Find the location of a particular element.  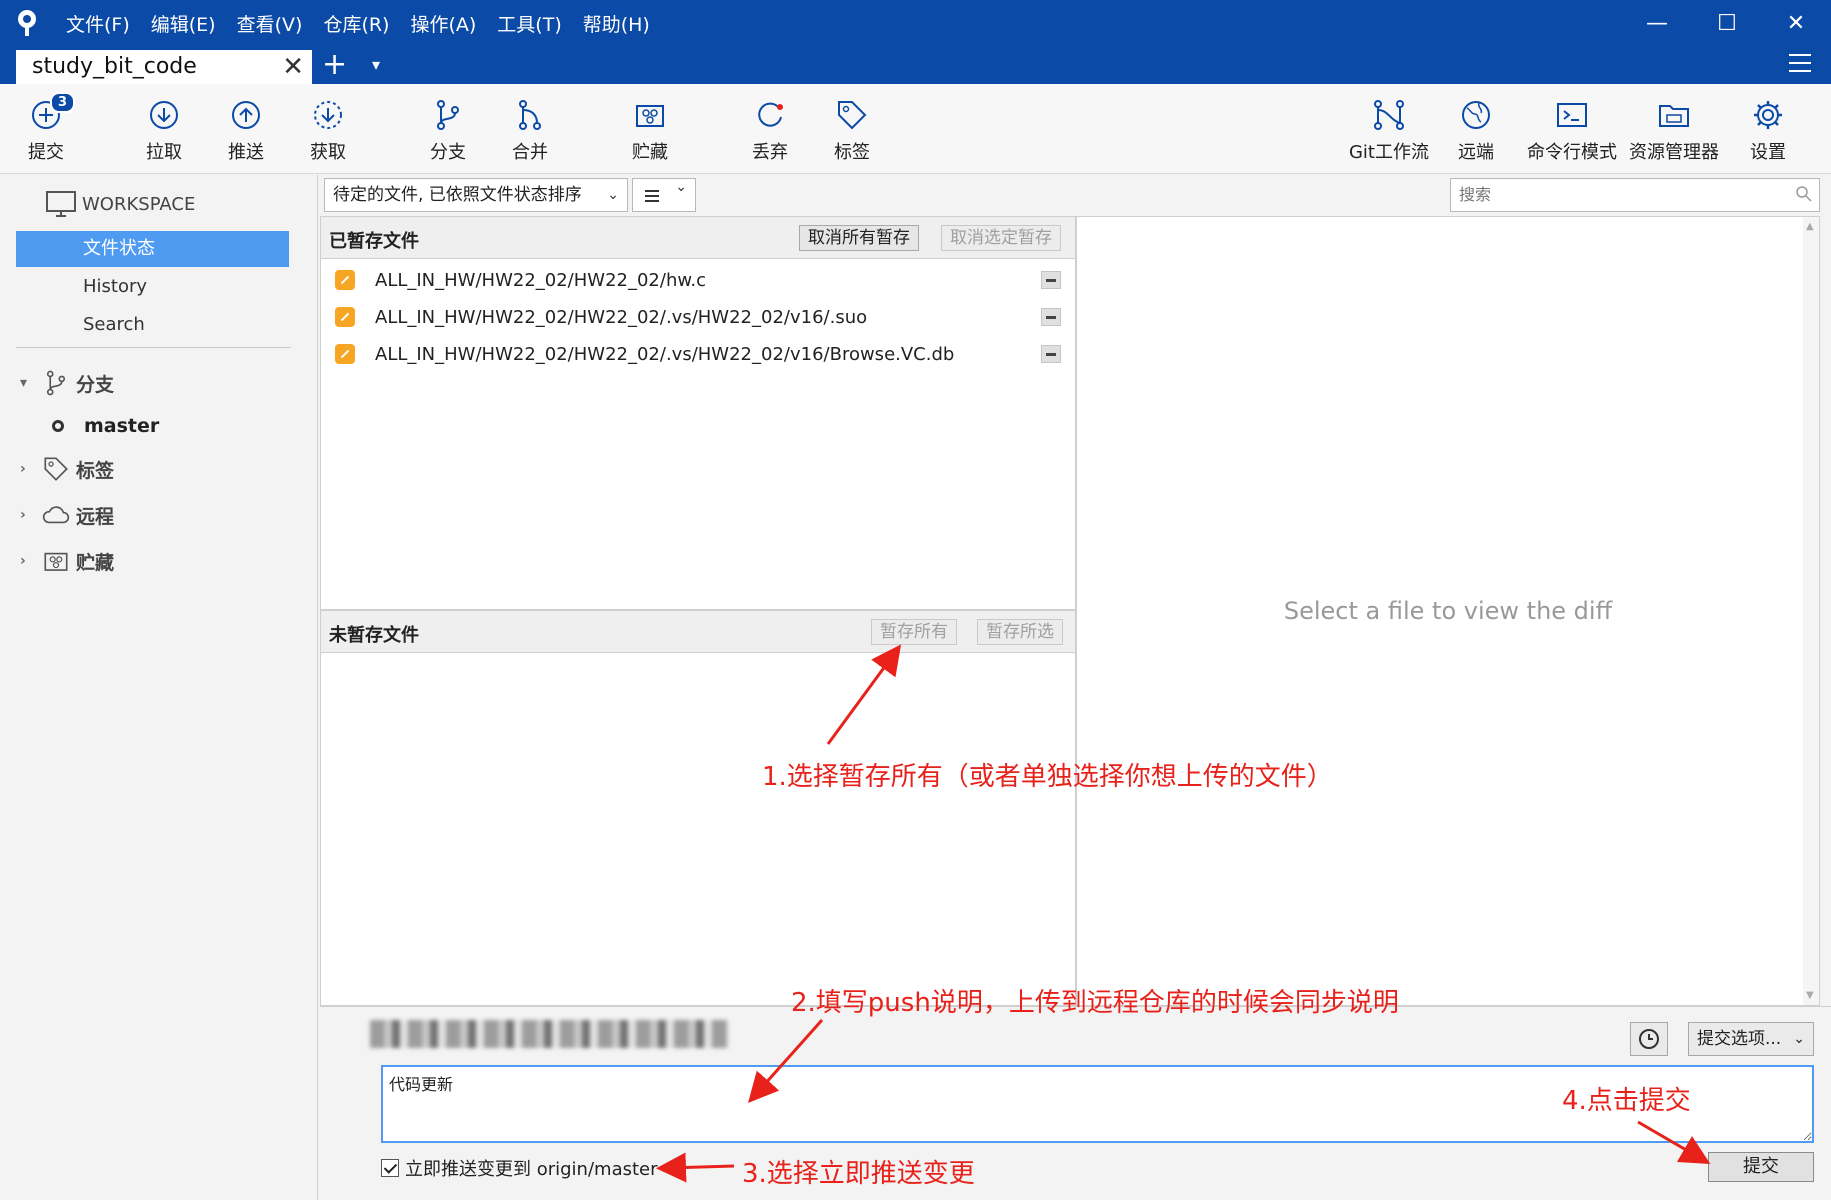

settings-tool-button: 设置 is located at coordinates (1768, 129).